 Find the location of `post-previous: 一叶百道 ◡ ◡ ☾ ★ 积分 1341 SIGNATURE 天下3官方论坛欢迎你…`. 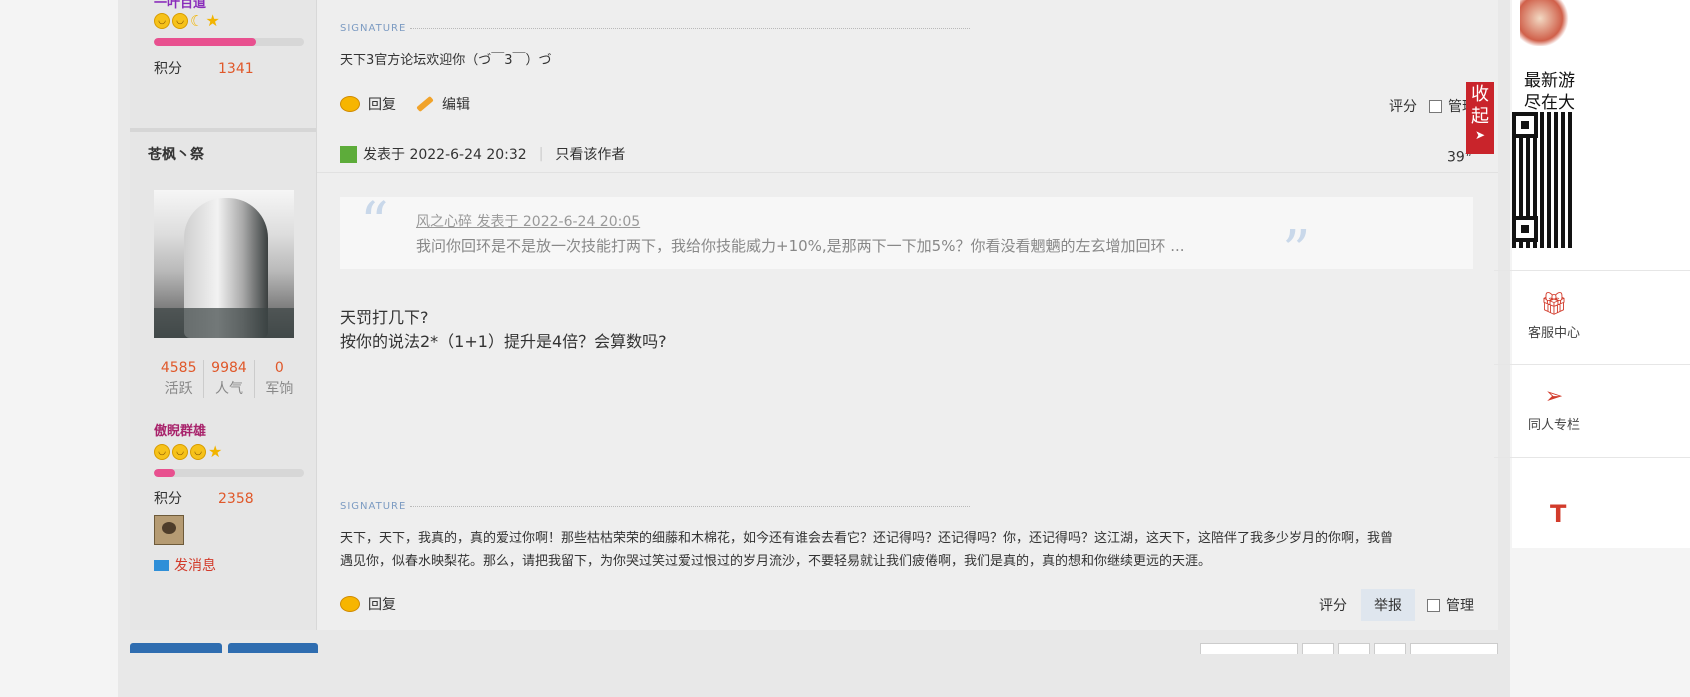

post-previous: 一叶百道 ◡ ◡ ☾ ★ 积分 1341 SIGNATURE 天下3官方论坛欢迎你… is located at coordinates (814, 64).